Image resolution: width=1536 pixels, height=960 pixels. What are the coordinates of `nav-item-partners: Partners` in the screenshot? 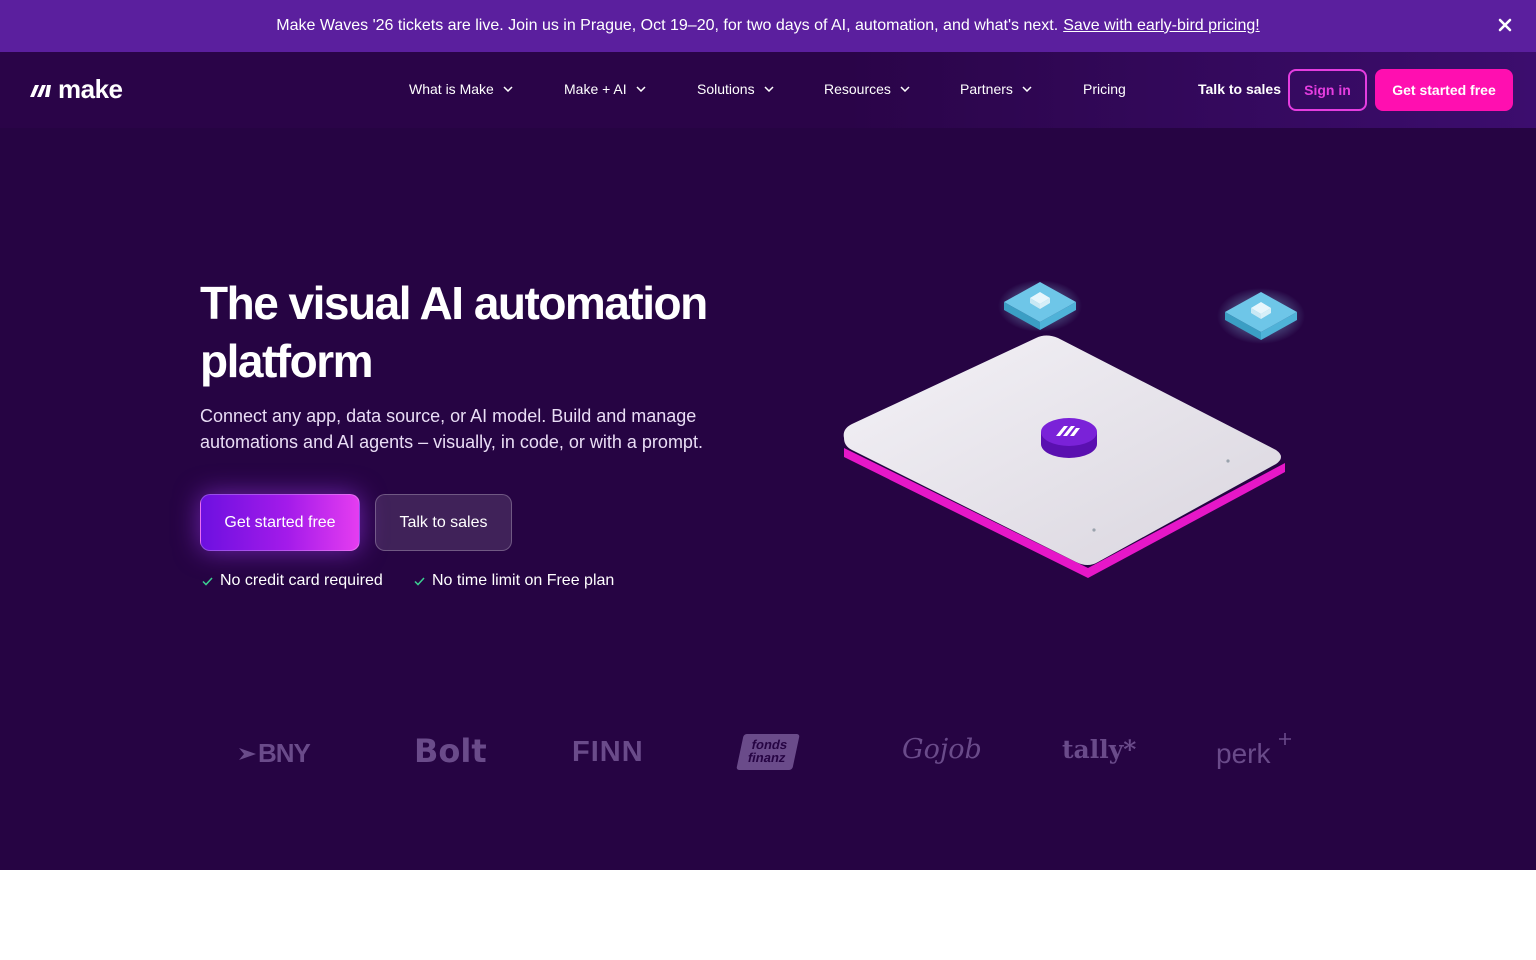 It's located at (996, 89).